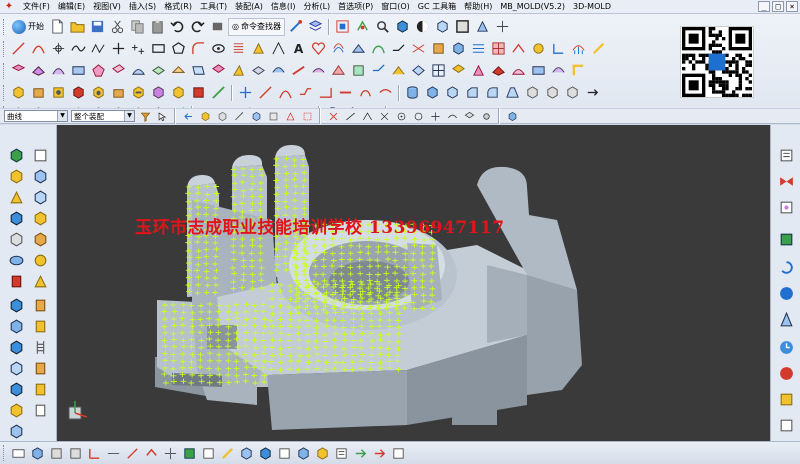 The image size is (800, 464). What do you see at coordinates (438, 48) in the screenshot?
I see `section-curve-icon` at bounding box center [438, 48].